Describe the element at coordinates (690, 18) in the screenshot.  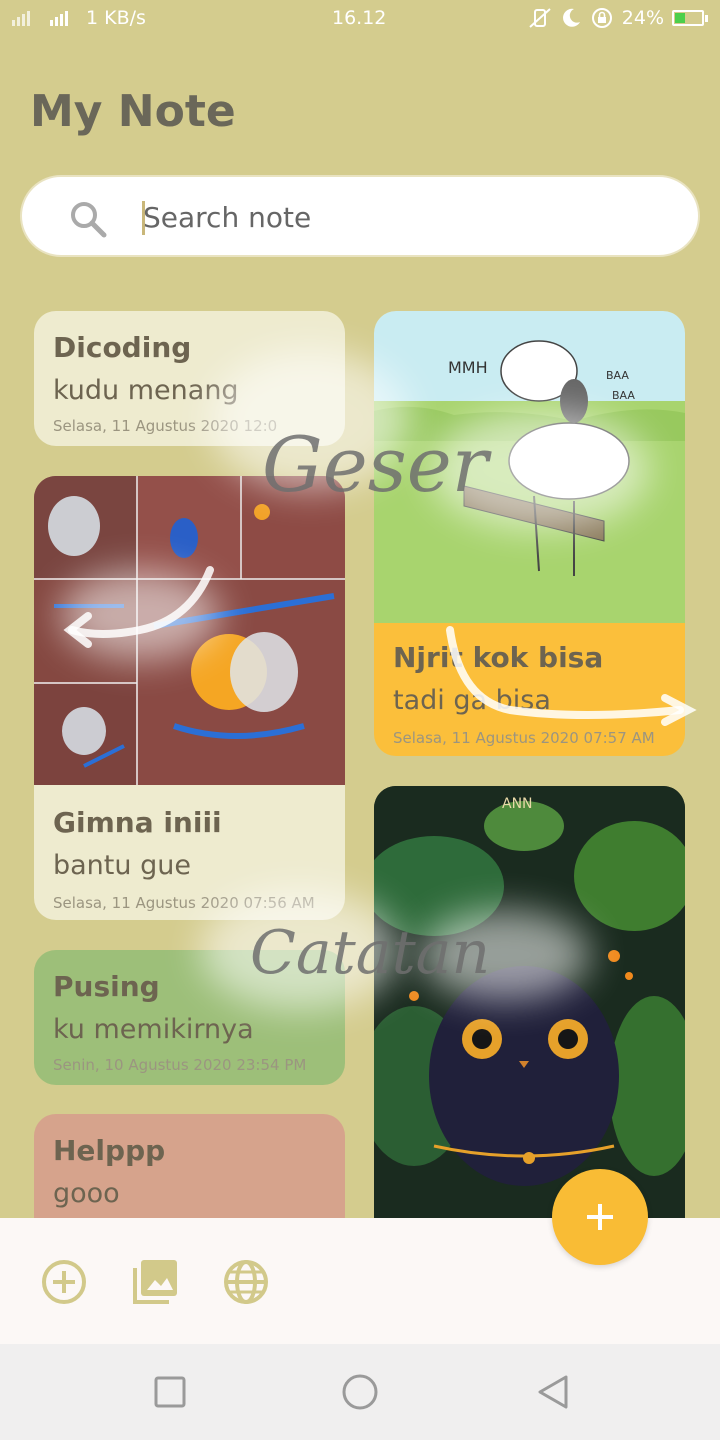
I see `battery-icon` at that location.